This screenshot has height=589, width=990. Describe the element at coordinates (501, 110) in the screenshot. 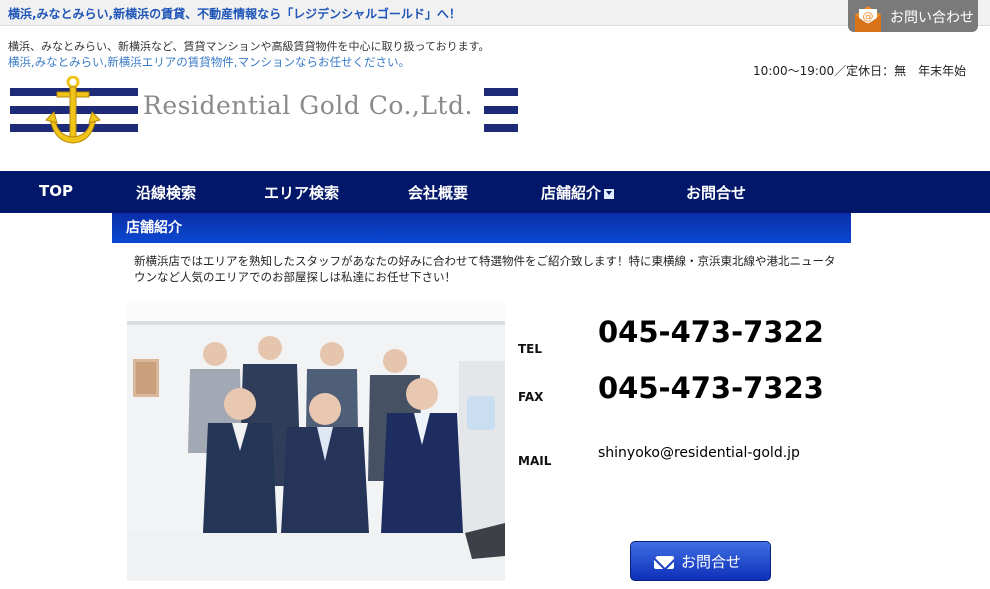

I see `logo-stripes-right` at that location.